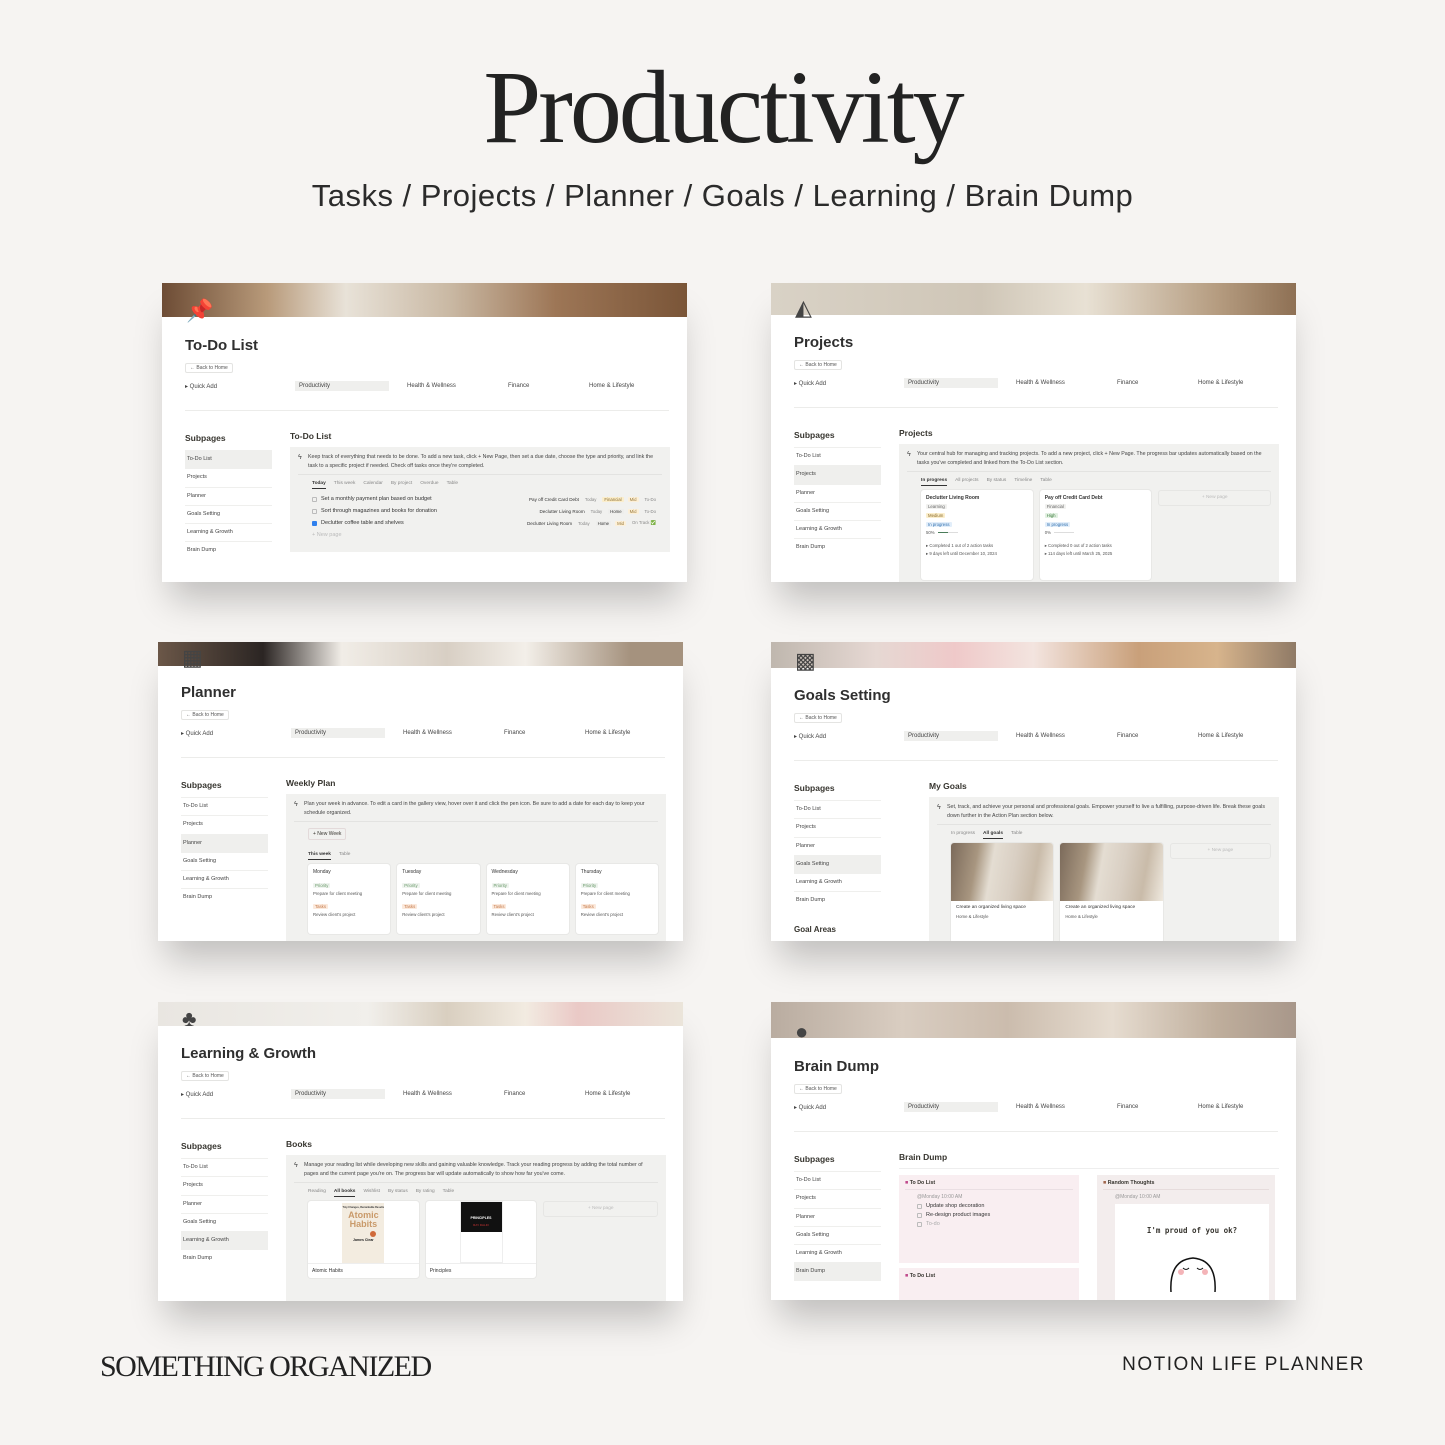  I want to click on tab-today: Today, so click(319, 485).